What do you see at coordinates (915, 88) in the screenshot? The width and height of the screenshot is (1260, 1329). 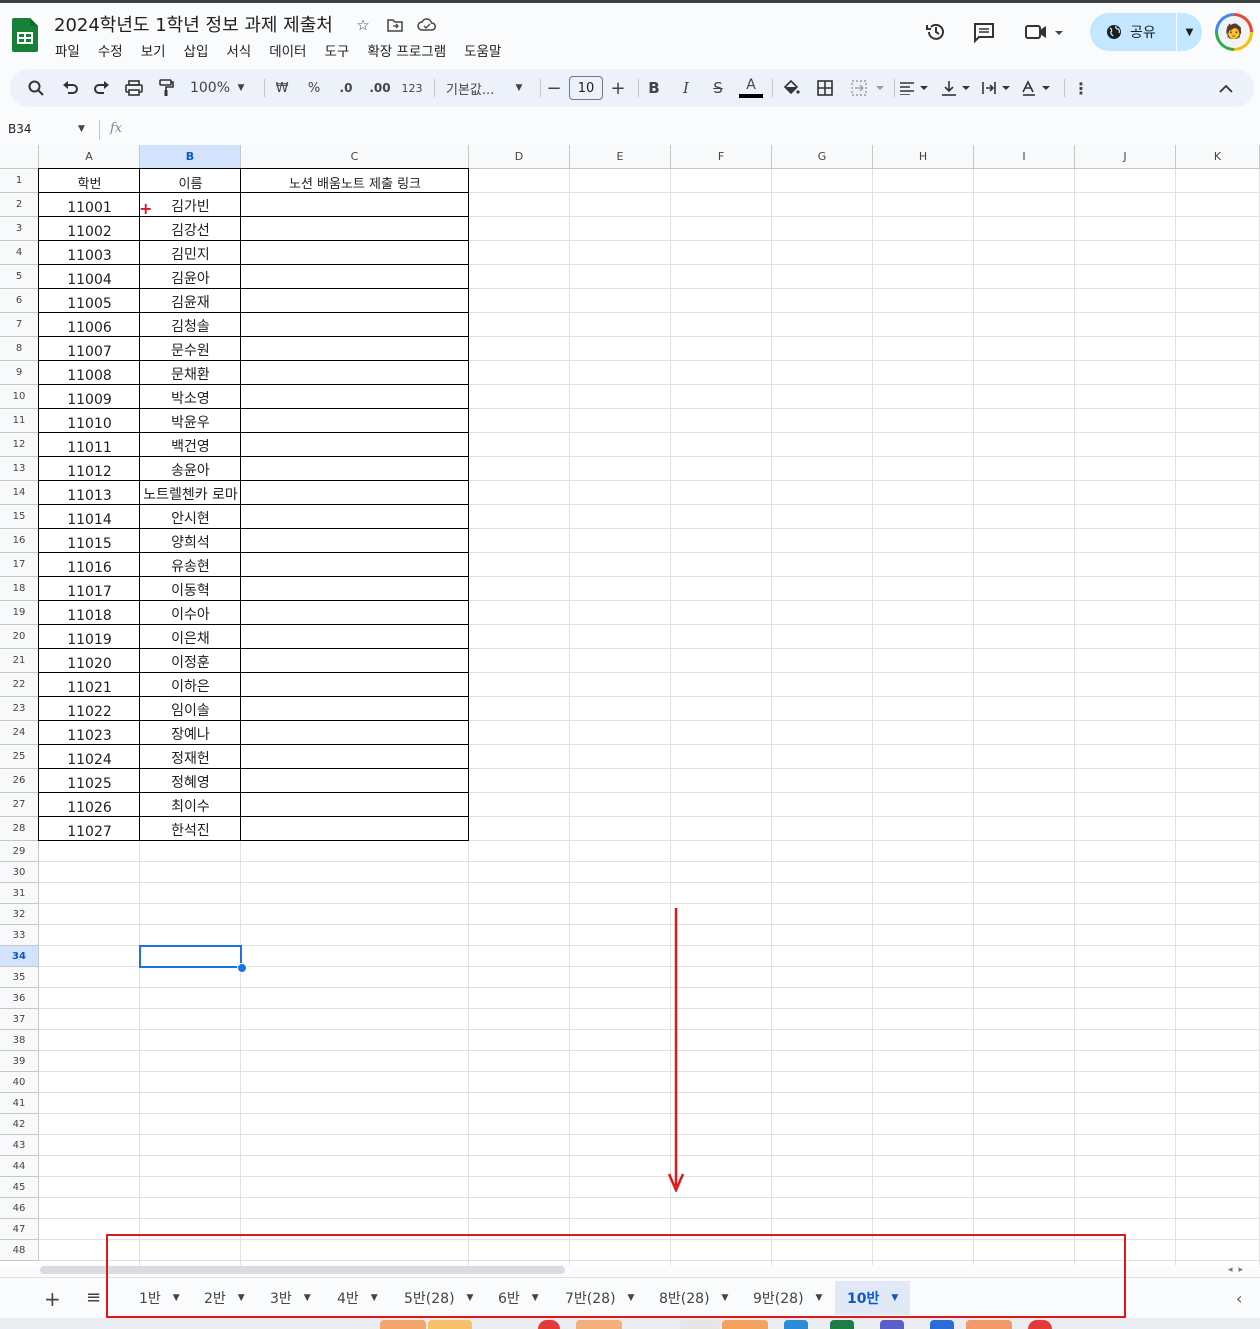 I see `horizontal-align-icon` at bounding box center [915, 88].